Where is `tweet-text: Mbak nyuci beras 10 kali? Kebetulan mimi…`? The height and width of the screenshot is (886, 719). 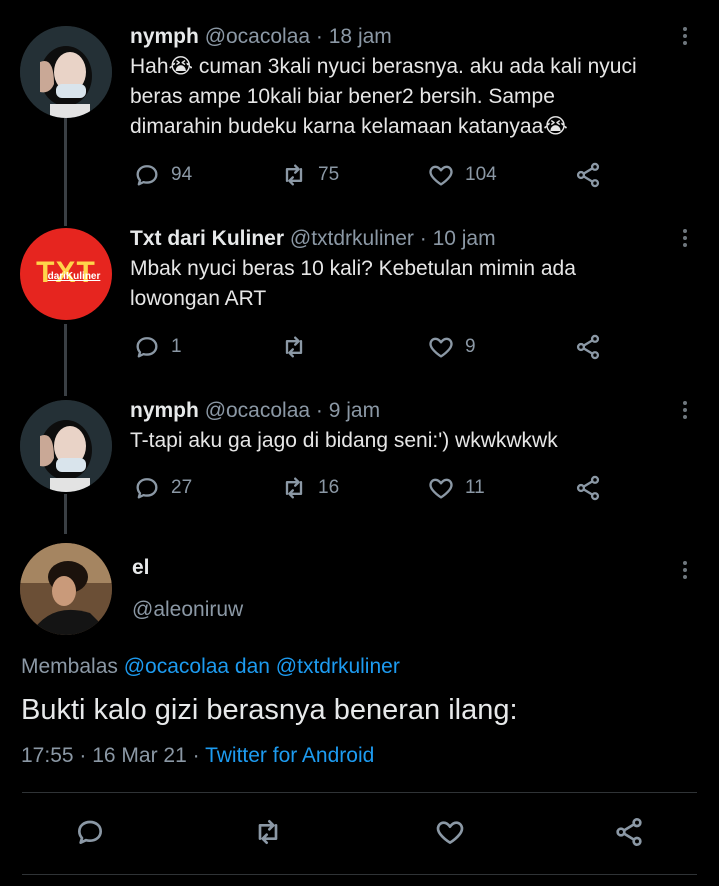
tweet-text: Mbak nyuci beras 10 kali? Kebetulan mimi… is located at coordinates (353, 284).